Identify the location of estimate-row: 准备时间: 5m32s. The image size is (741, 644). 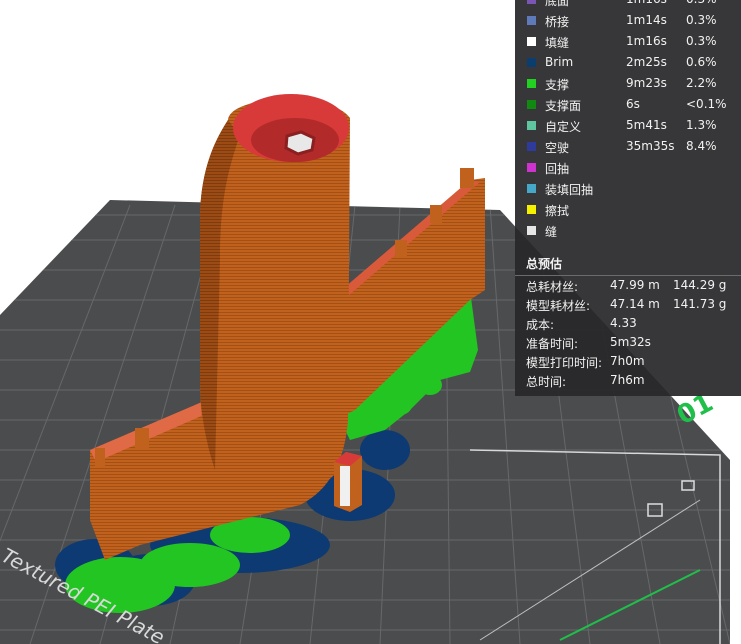
(628, 343).